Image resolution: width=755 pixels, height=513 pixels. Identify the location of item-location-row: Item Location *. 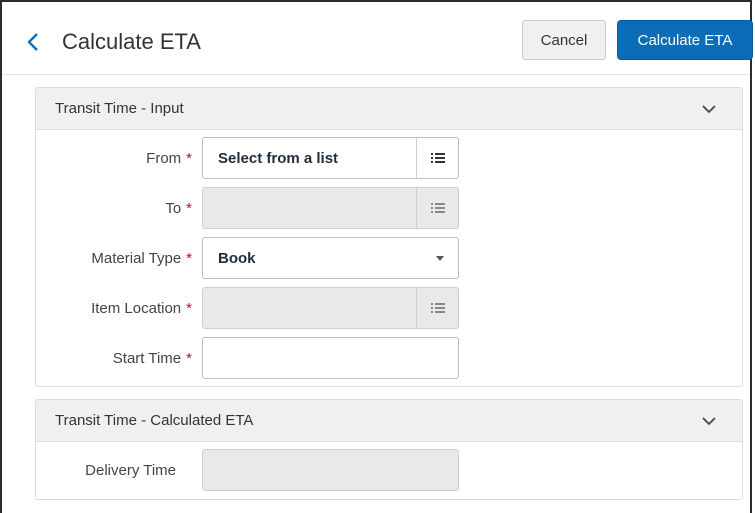
(389, 308).